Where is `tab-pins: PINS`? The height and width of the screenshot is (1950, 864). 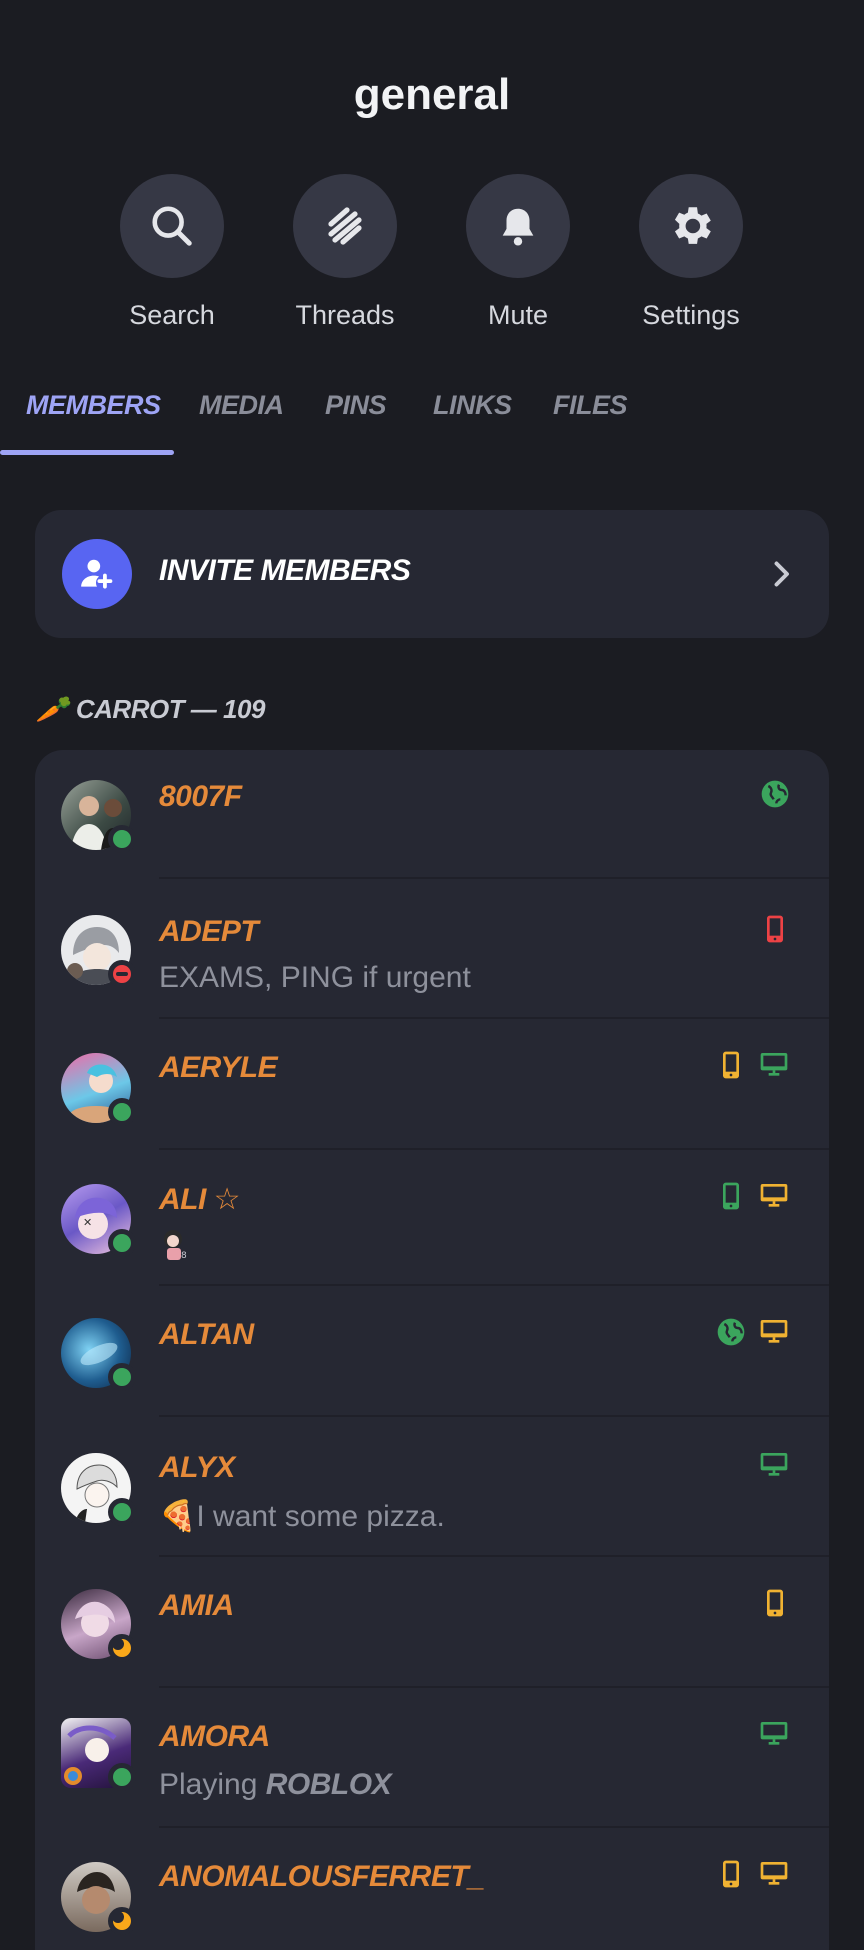
tab-pins: PINS is located at coordinates (356, 405).